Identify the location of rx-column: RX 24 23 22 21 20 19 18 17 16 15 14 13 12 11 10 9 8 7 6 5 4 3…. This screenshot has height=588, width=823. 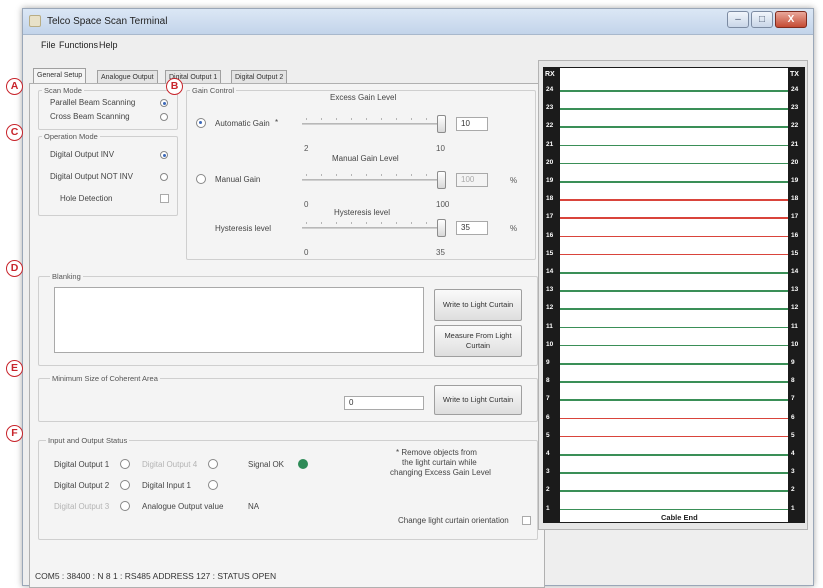
(551, 295).